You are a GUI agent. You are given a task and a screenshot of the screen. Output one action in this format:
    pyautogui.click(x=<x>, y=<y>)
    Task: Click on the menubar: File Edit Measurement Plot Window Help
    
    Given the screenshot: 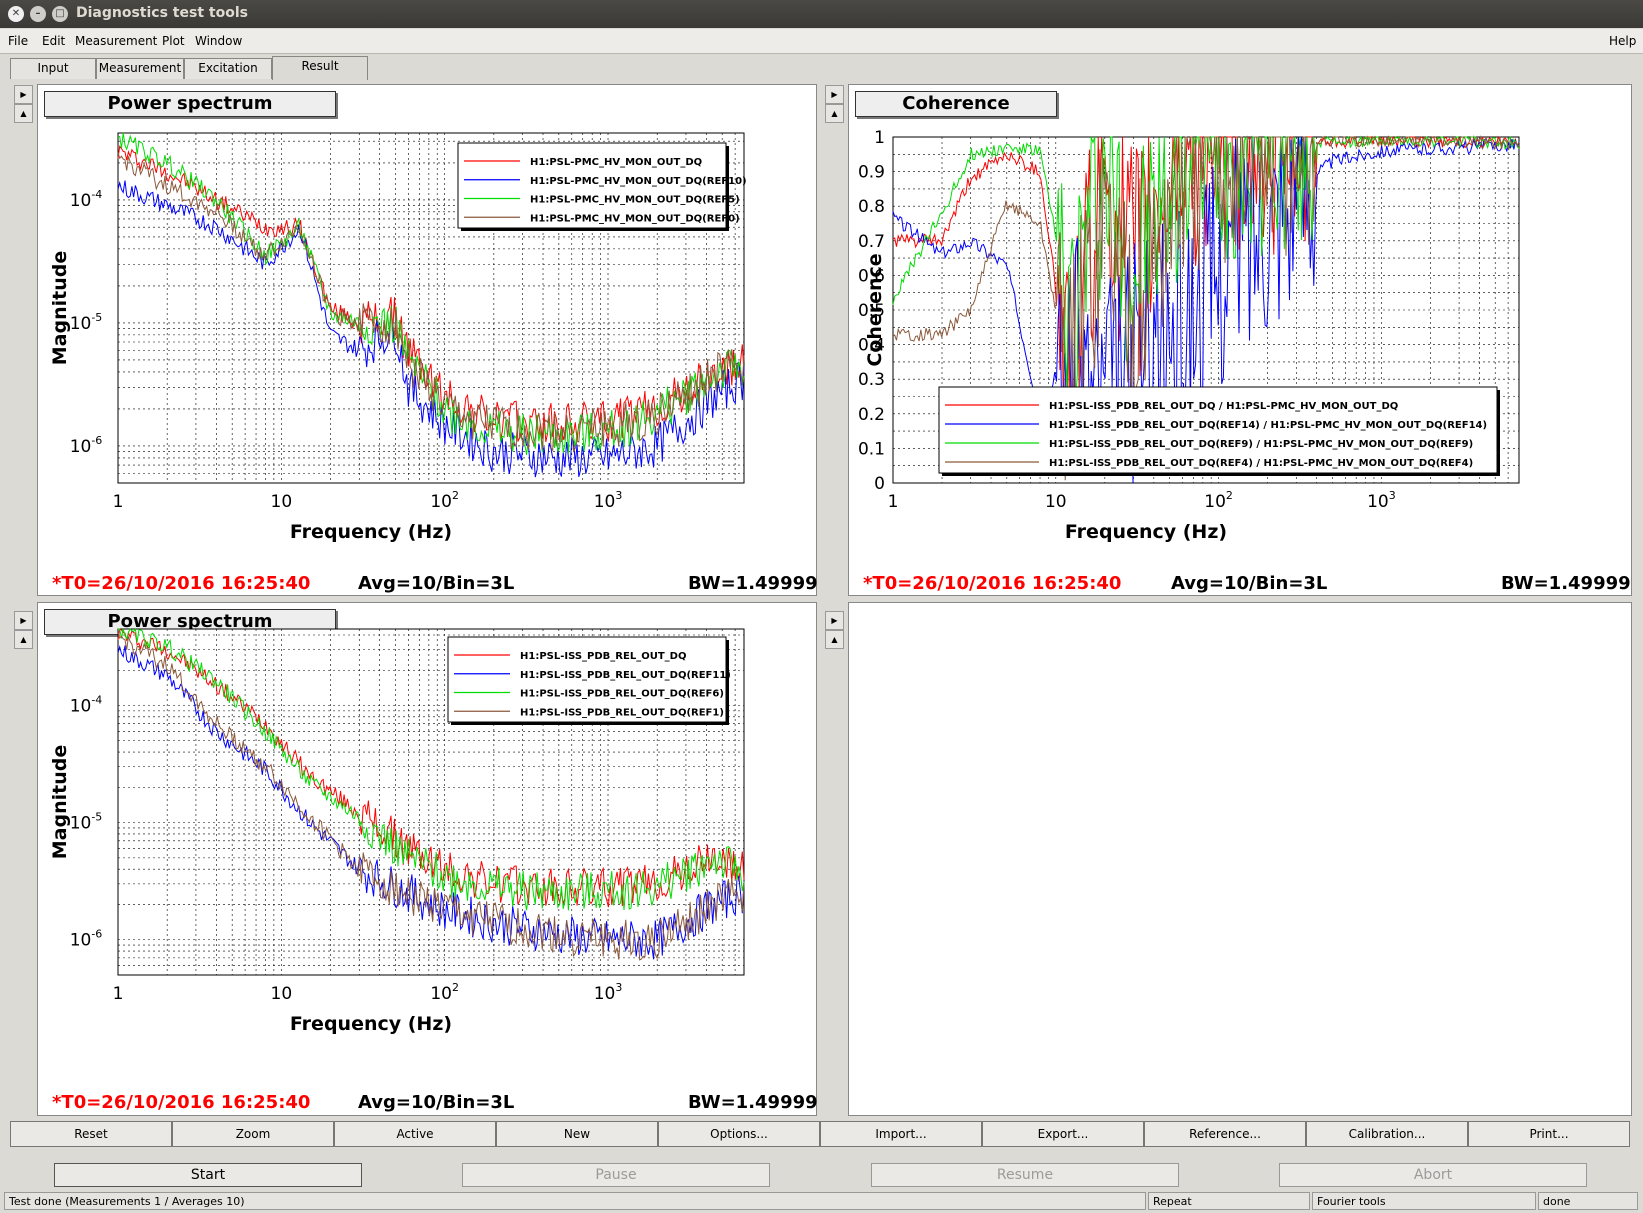 What is the action you would take?
    pyautogui.click(x=821, y=41)
    